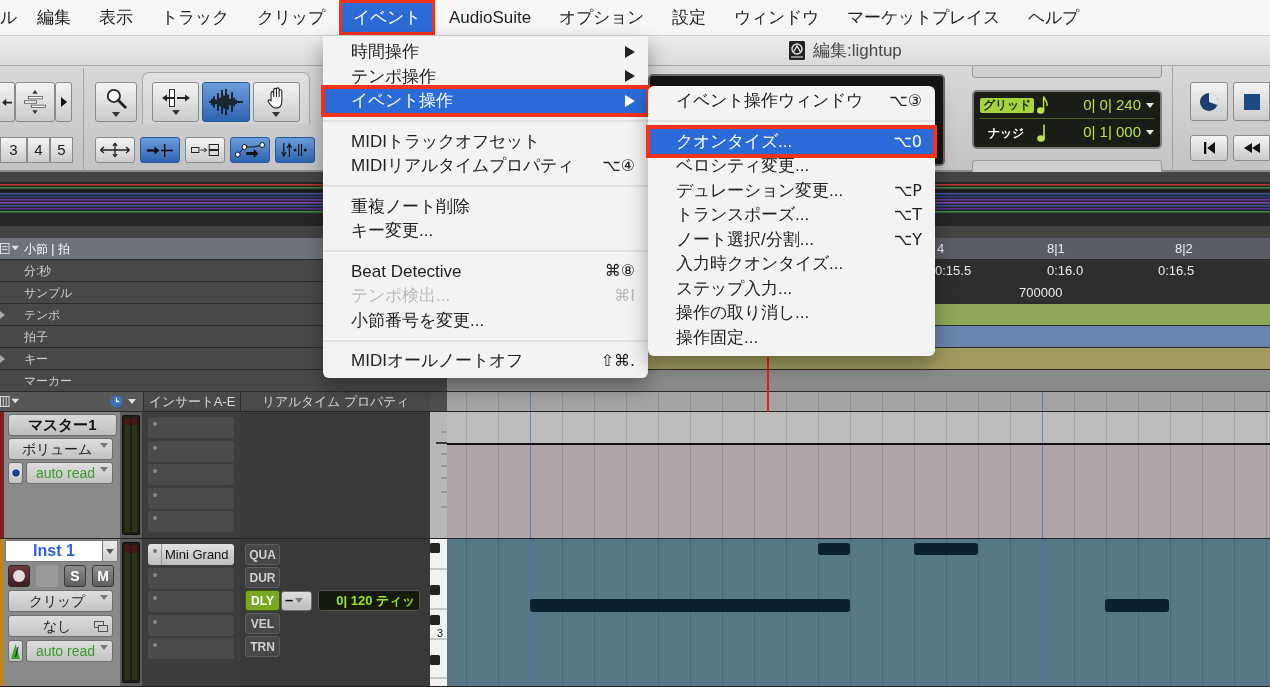  I want to click on menu-item: トランスポーズ... ⌥T, so click(791, 215).